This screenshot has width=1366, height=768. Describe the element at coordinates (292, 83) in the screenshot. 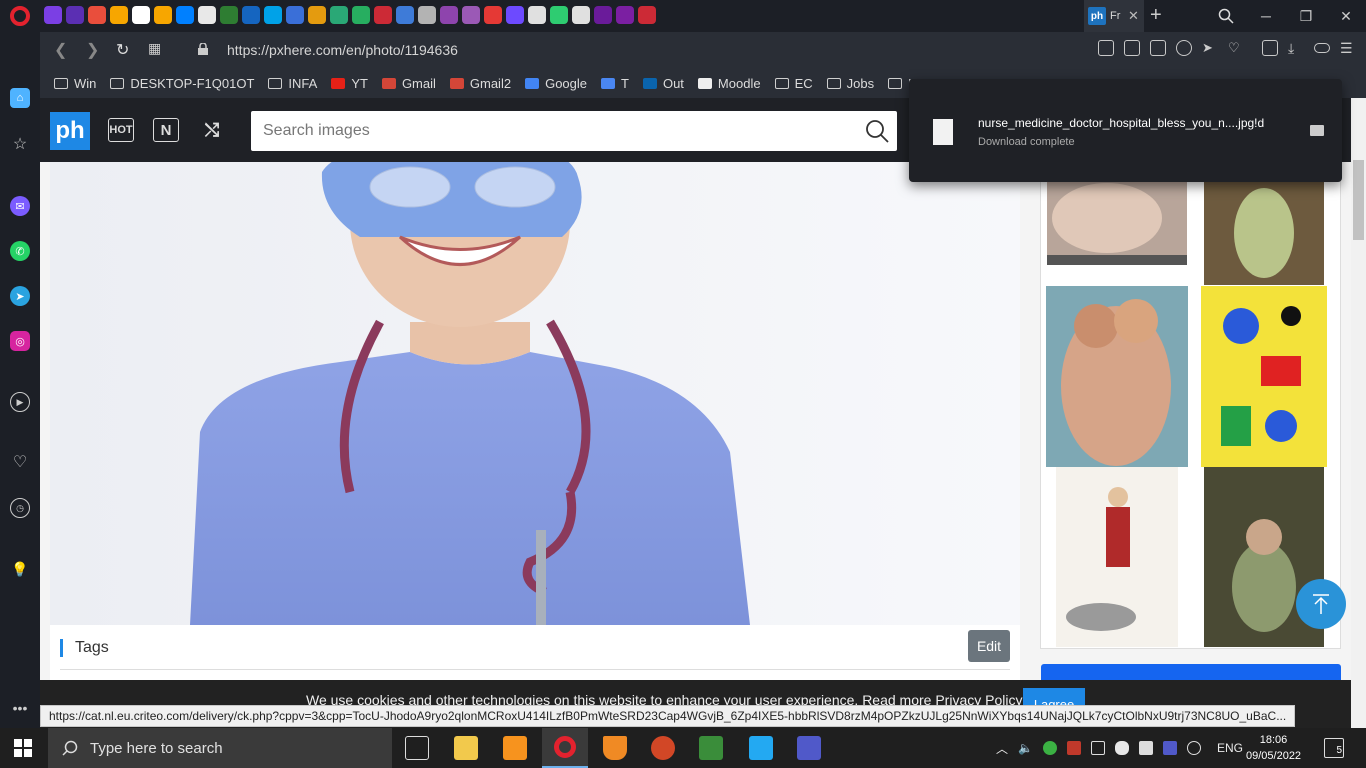

I see `bookmark-item: INFA` at that location.